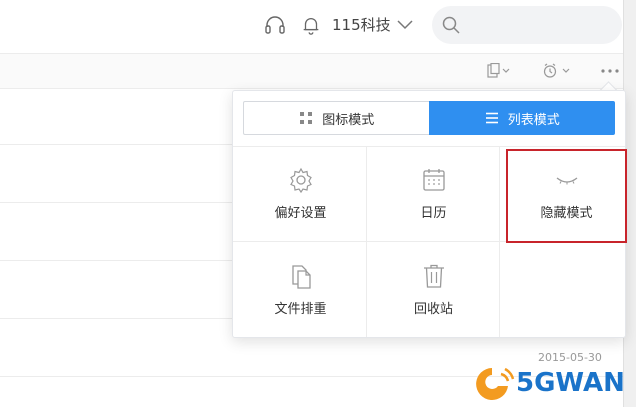 The height and width of the screenshot is (407, 636). Describe the element at coordinates (491, 118) in the screenshot. I see `list-icon` at that location.